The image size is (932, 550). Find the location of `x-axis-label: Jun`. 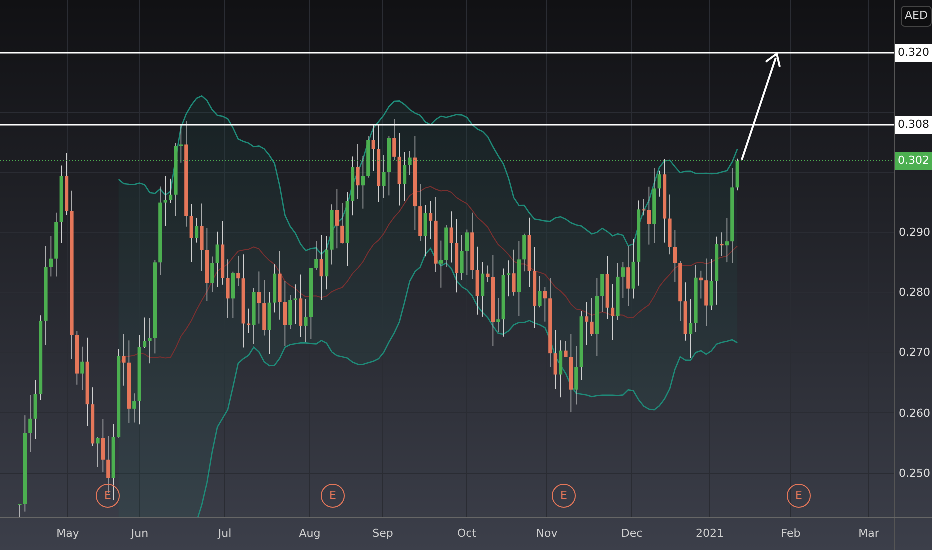

x-axis-label: Jun is located at coordinates (140, 534).